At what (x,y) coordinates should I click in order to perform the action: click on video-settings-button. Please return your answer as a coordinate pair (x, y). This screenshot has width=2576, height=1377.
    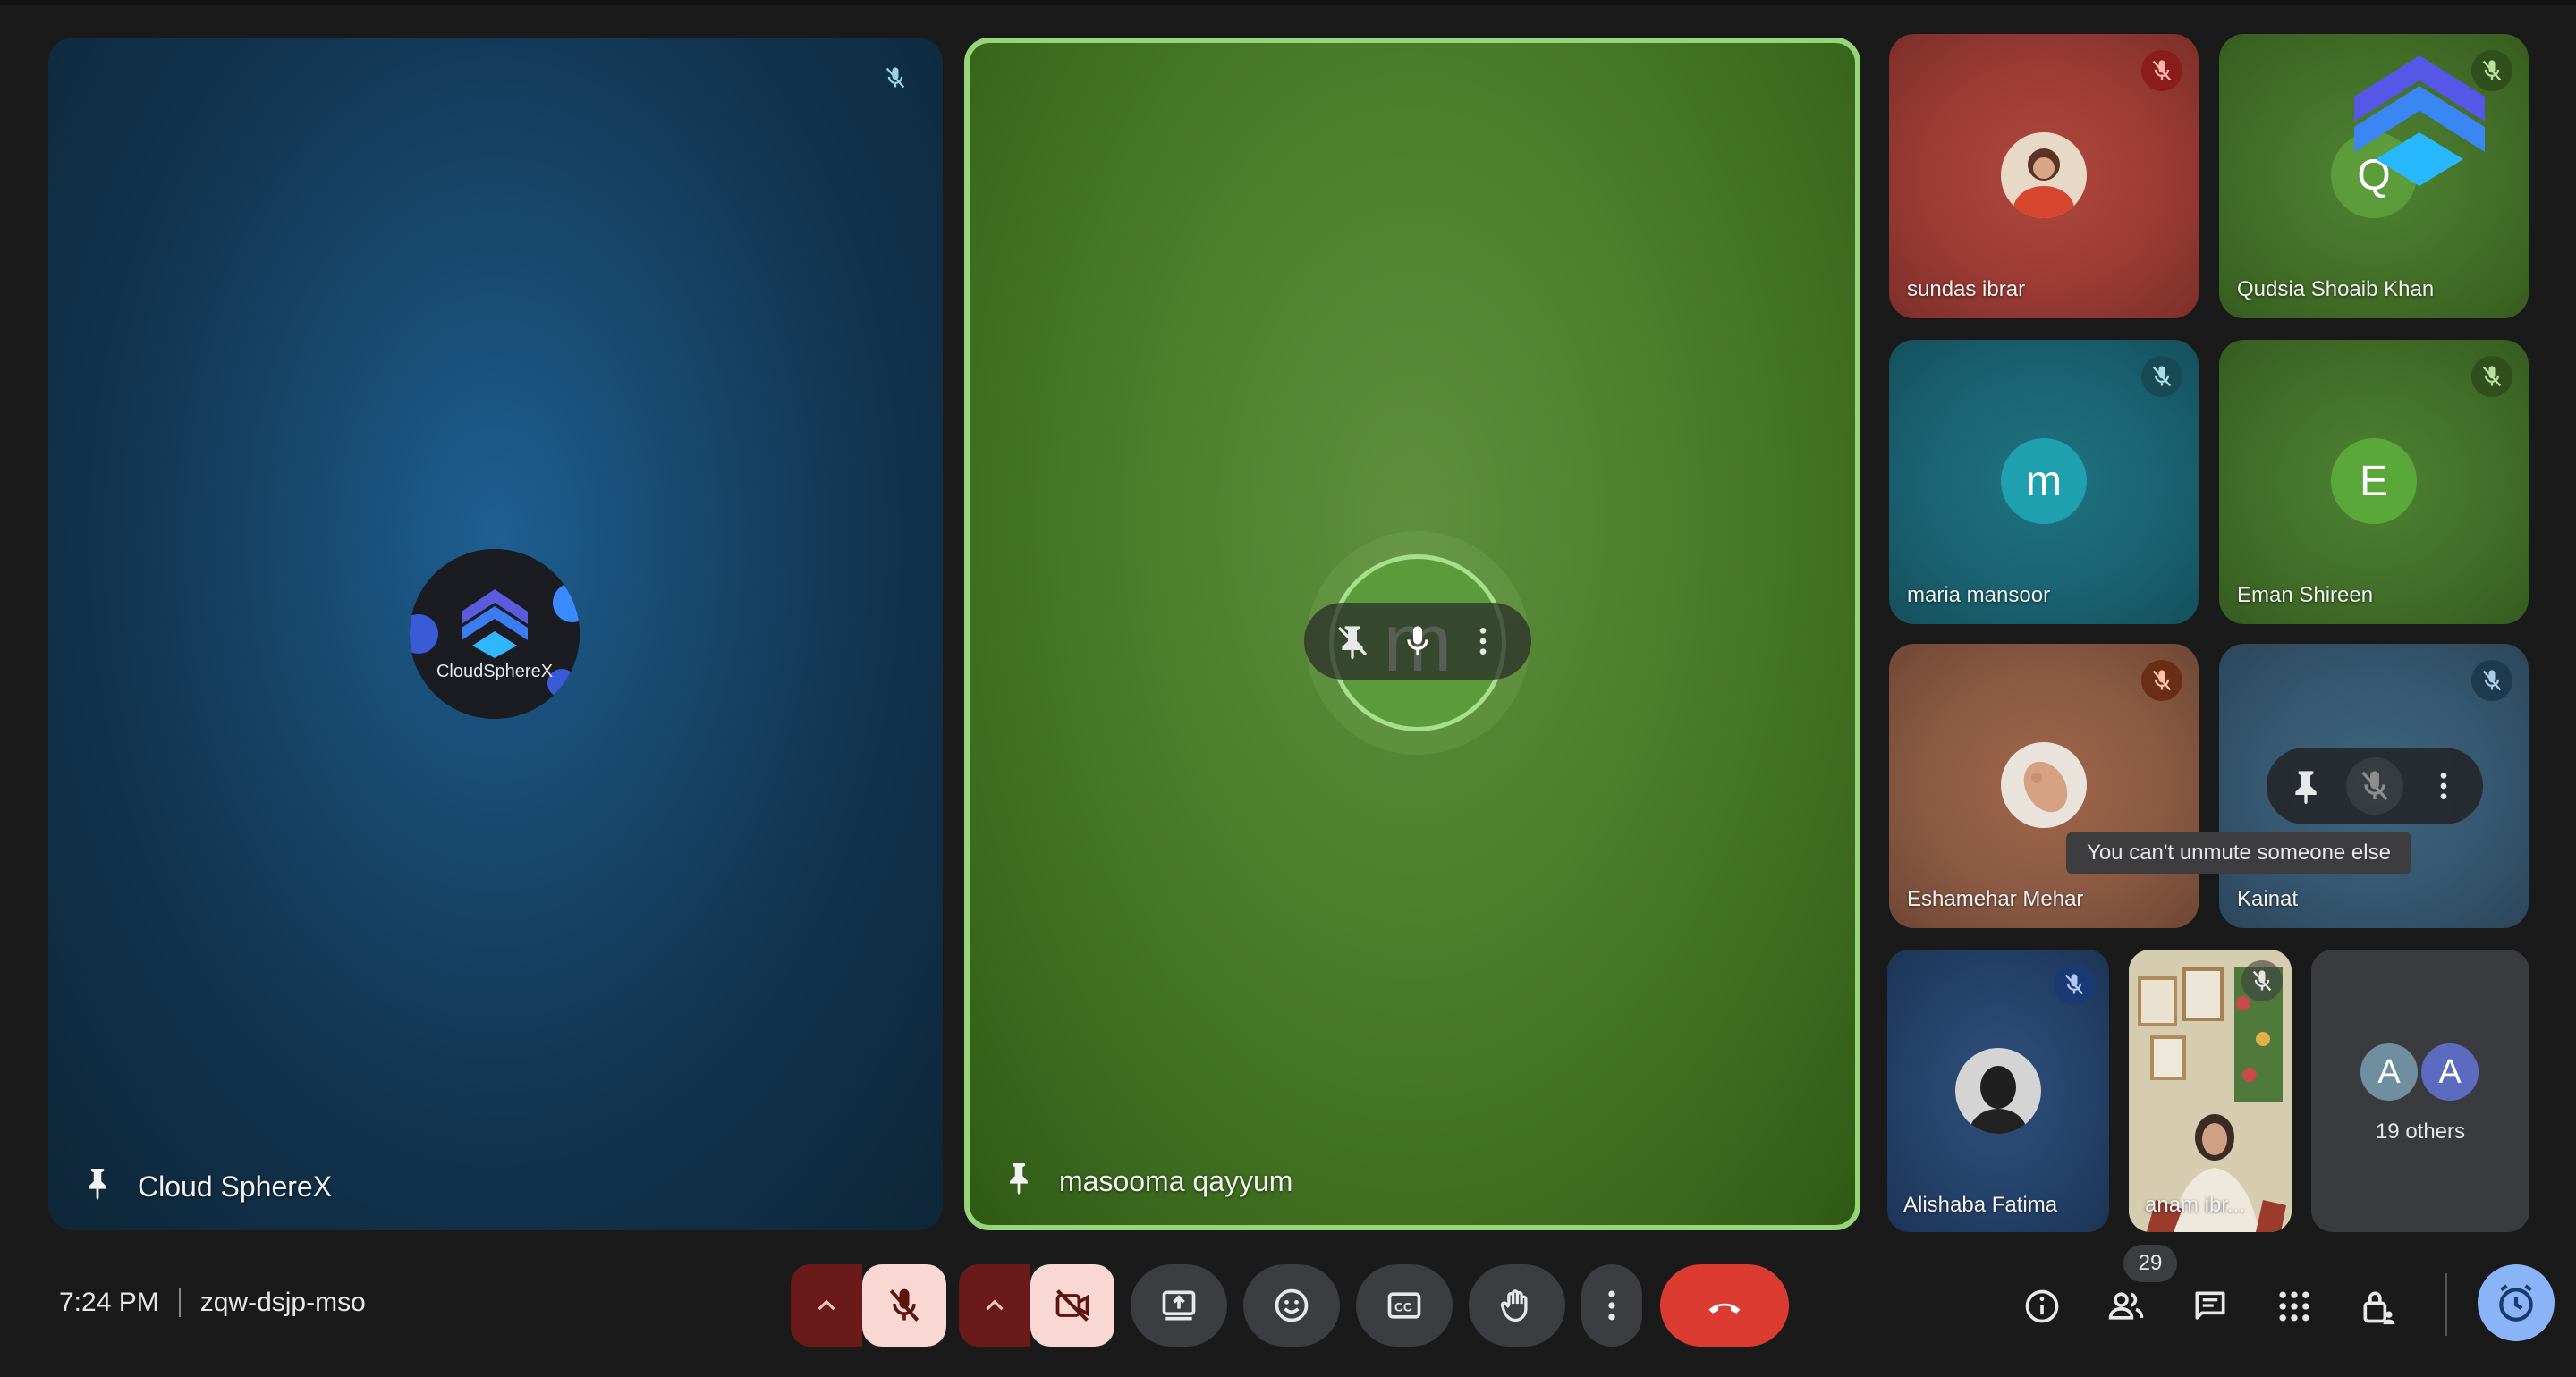
    Looking at the image, I should click on (994, 1305).